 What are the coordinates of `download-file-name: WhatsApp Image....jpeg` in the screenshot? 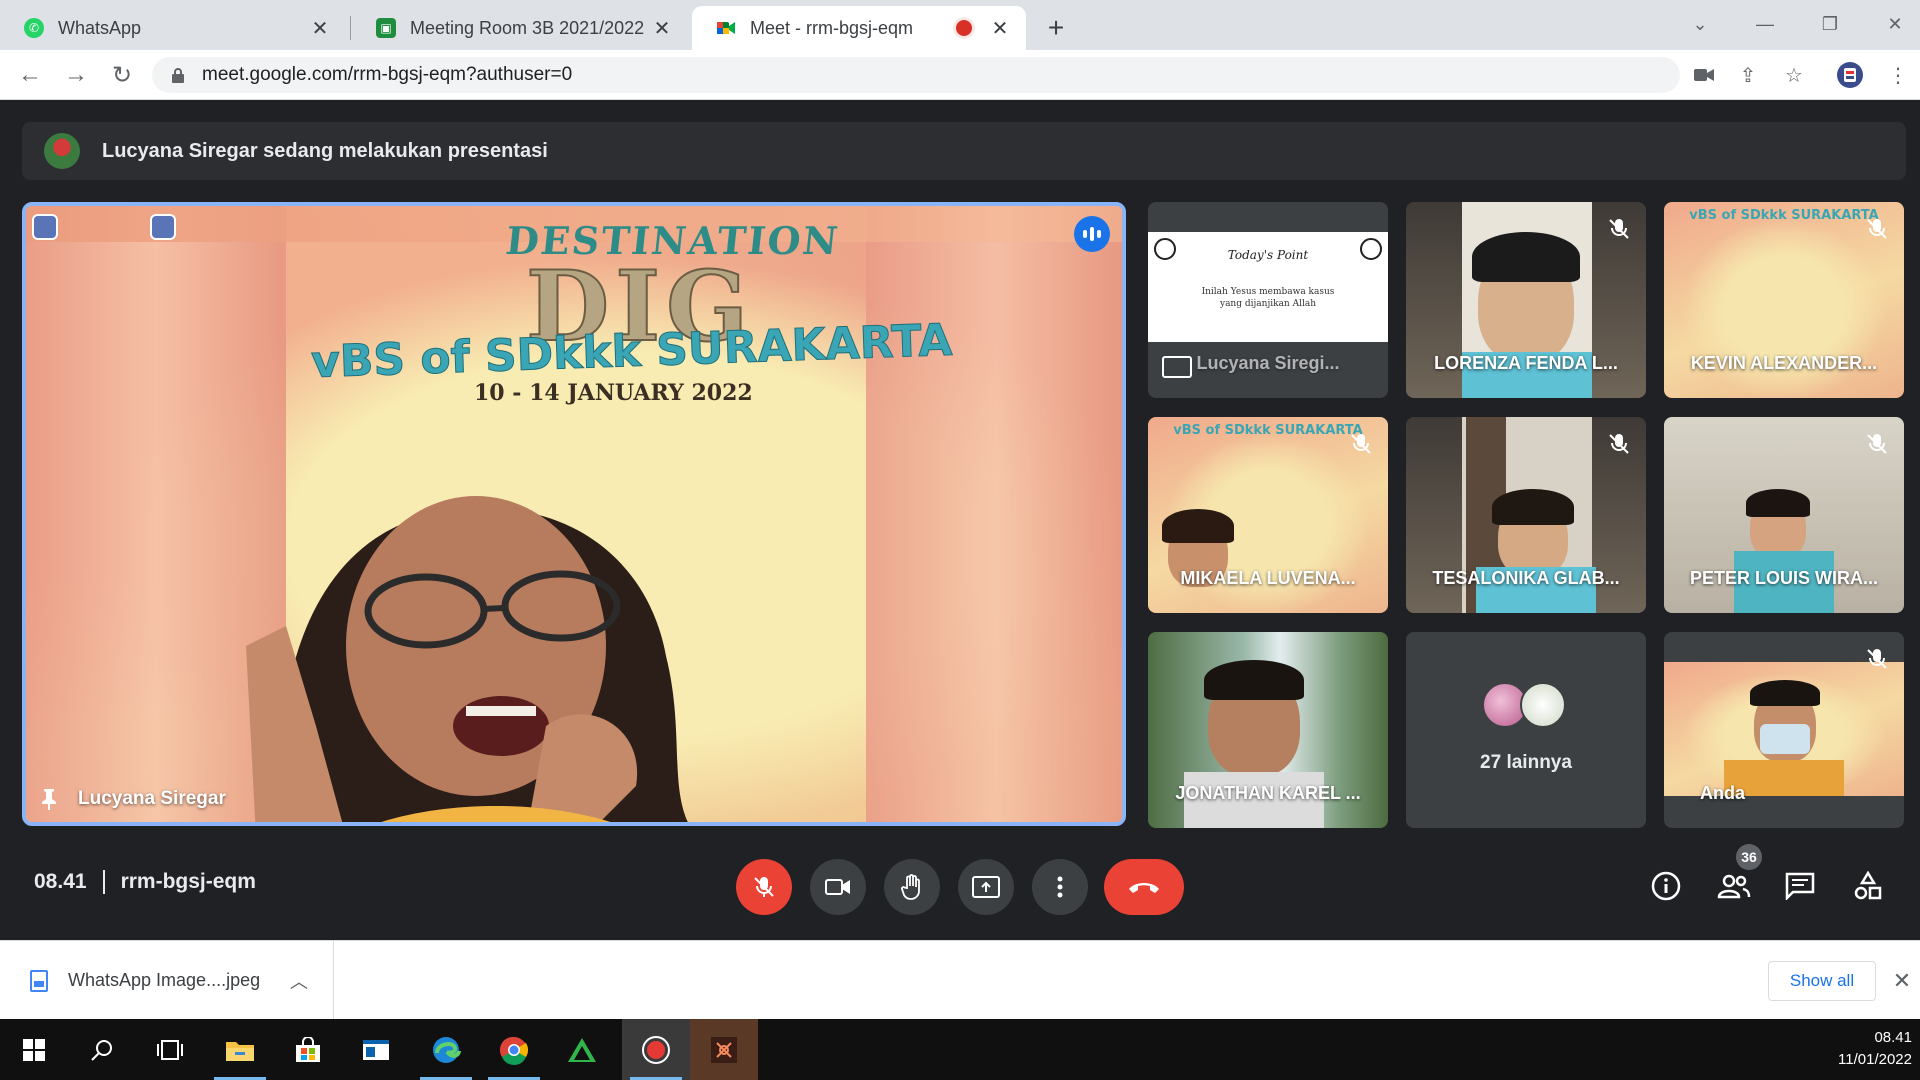 It's located at (164, 980).